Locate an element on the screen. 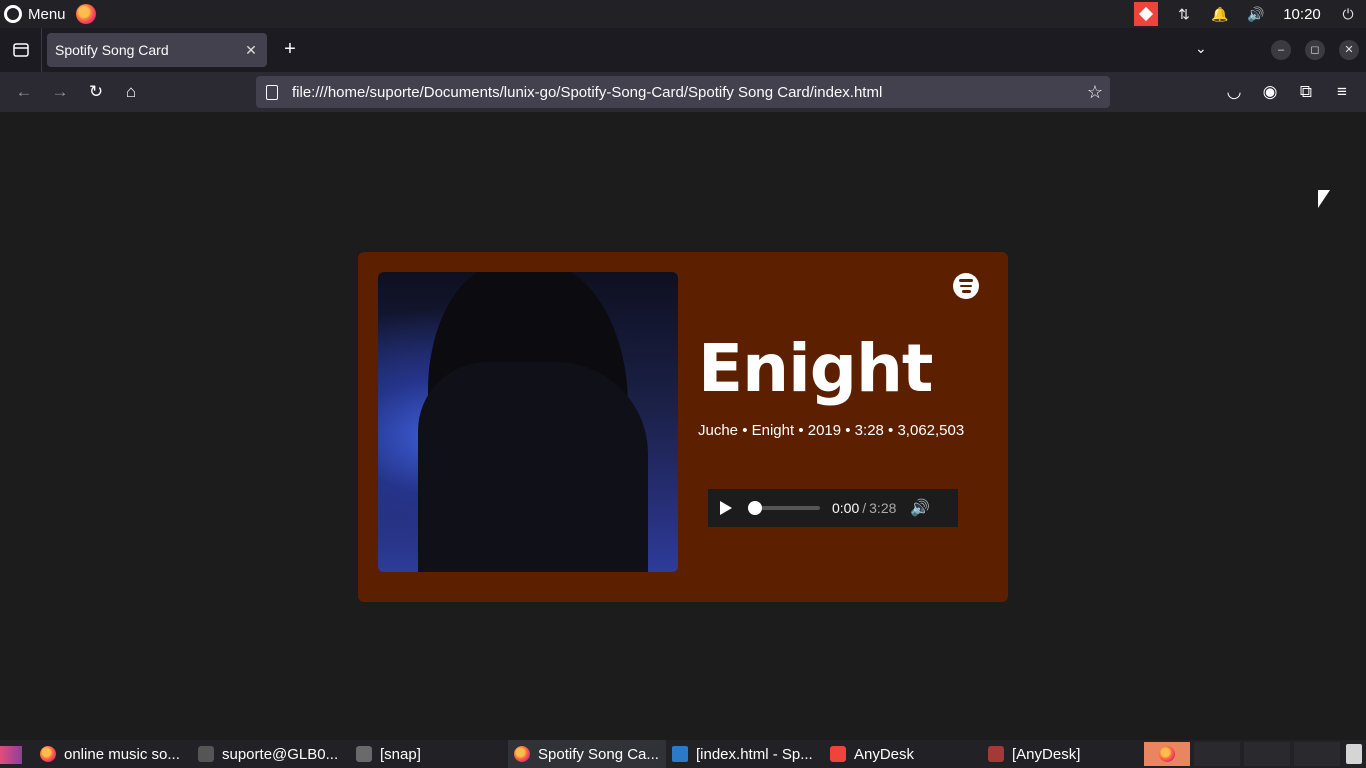 Image resolution: width=1366 pixels, height=768 pixels. firefox-view-button is located at coordinates (21, 50).